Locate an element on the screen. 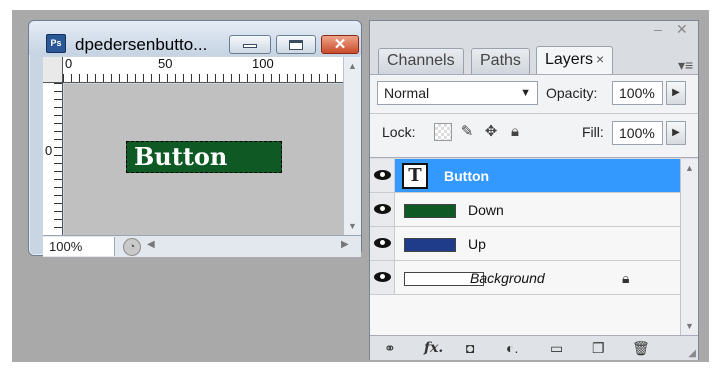 This screenshot has height=369, width=715. new-group-icon: ▭ is located at coordinates (556, 348).